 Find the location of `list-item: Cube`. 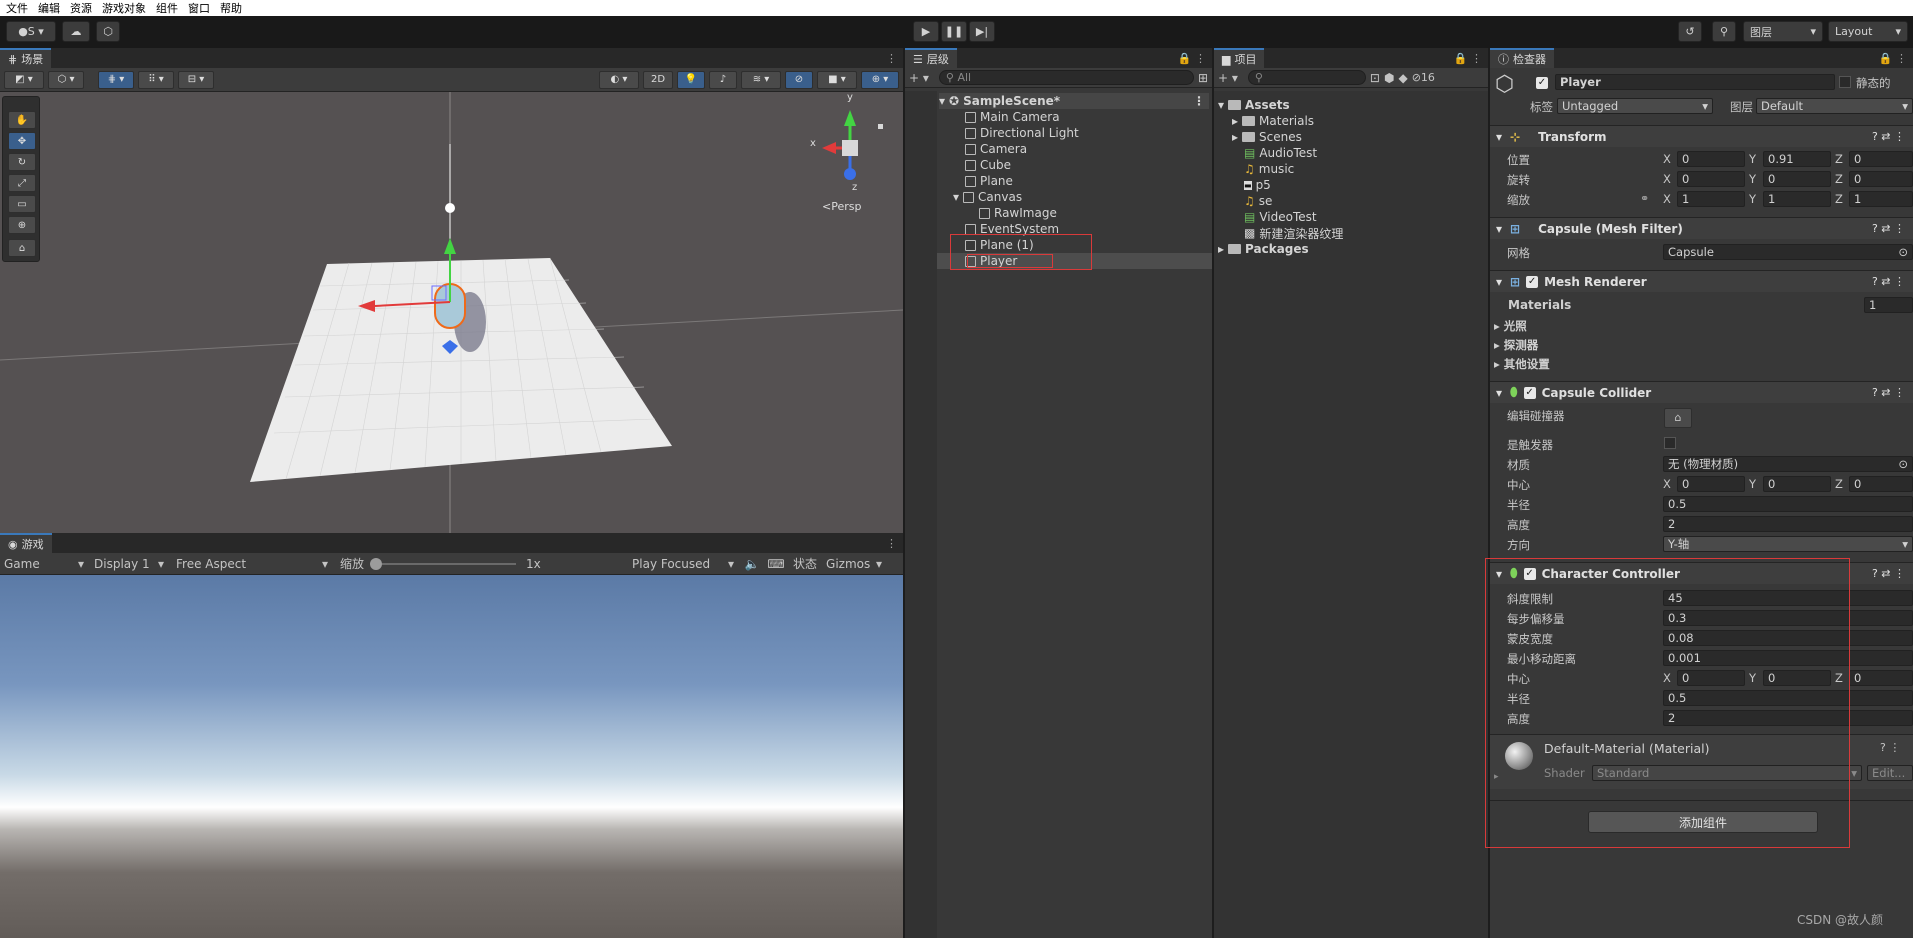

list-item: Cube is located at coordinates (988, 165).